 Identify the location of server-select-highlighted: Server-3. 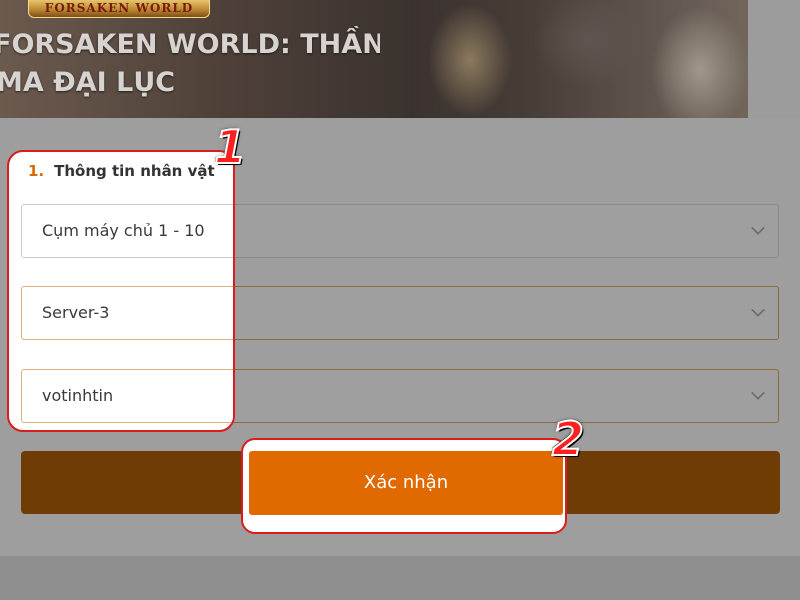
(127, 313).